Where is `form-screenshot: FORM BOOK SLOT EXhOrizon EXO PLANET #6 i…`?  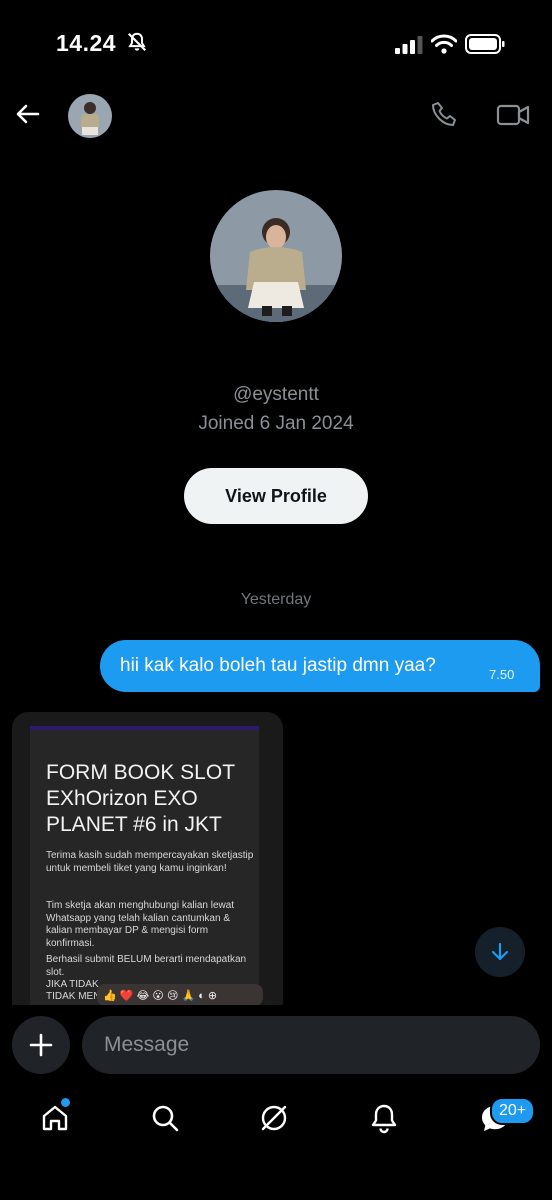 form-screenshot: FORM BOOK SLOT EXhOrizon EXO PLANET #6 i… is located at coordinates (144, 869).